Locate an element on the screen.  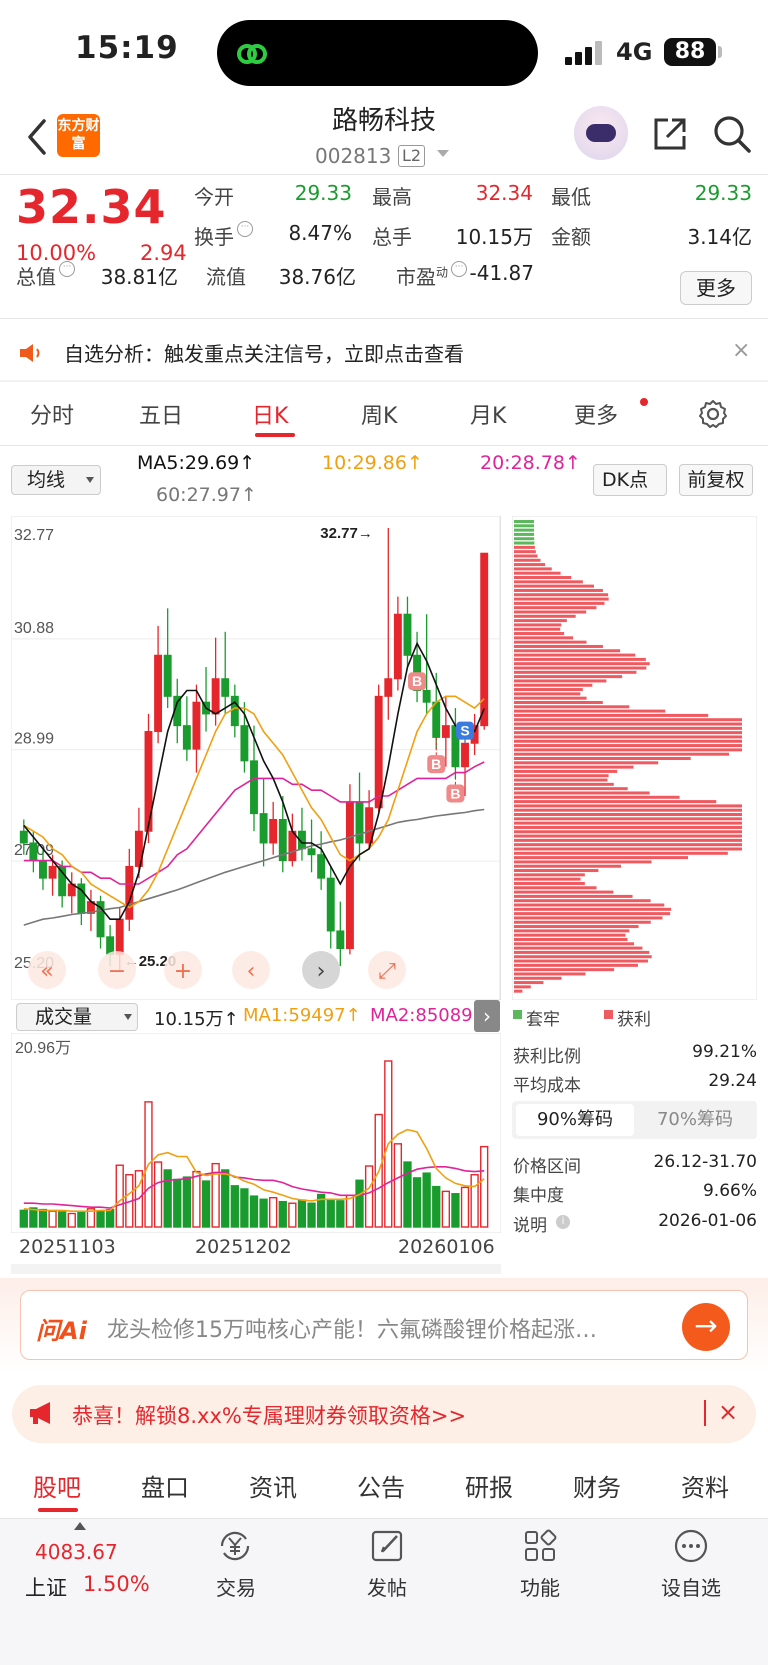
last-price: 32.34 is located at coordinates (91, 207).